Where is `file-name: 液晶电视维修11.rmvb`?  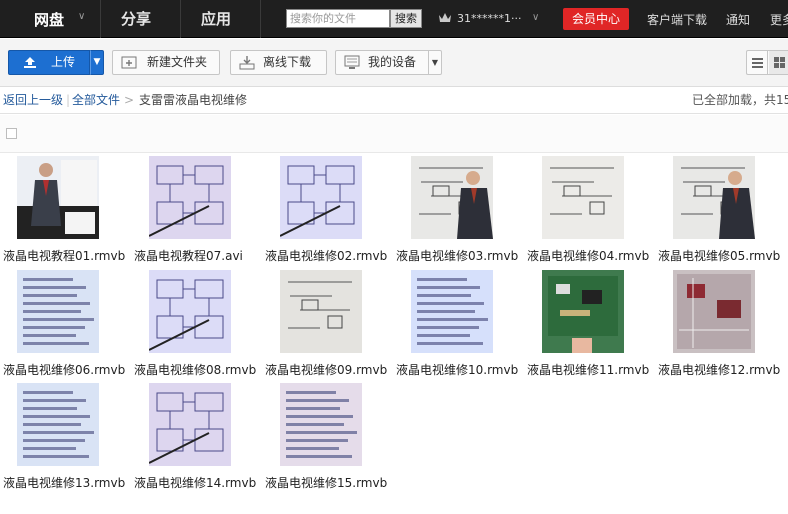 file-name: 液晶电视维修11.rmvb is located at coordinates (592, 369).